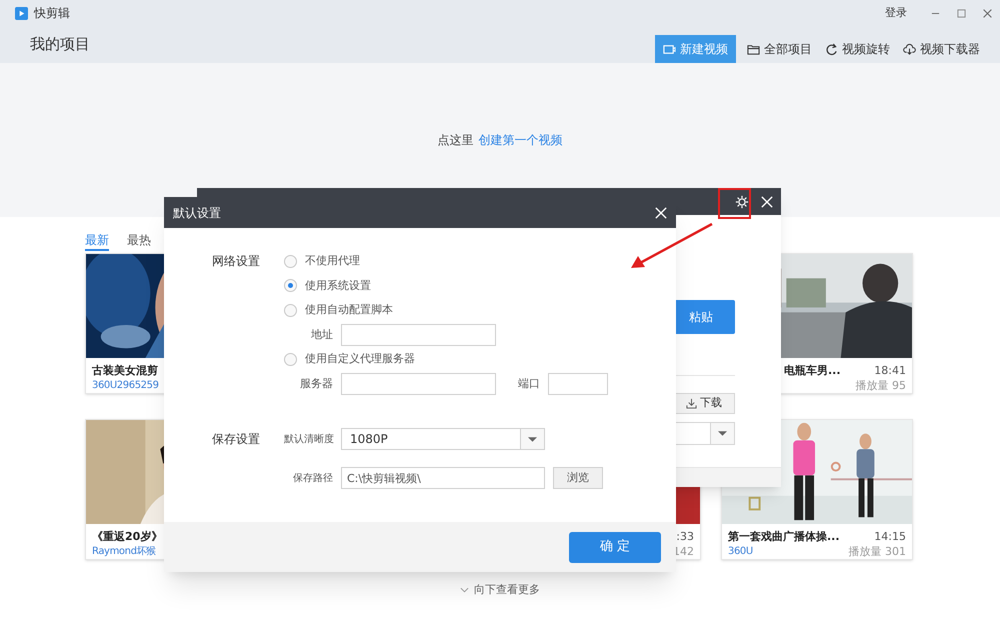 The height and width of the screenshot is (627, 1000). Describe the element at coordinates (443, 439) in the screenshot. I see `quality-select: 1080P` at that location.